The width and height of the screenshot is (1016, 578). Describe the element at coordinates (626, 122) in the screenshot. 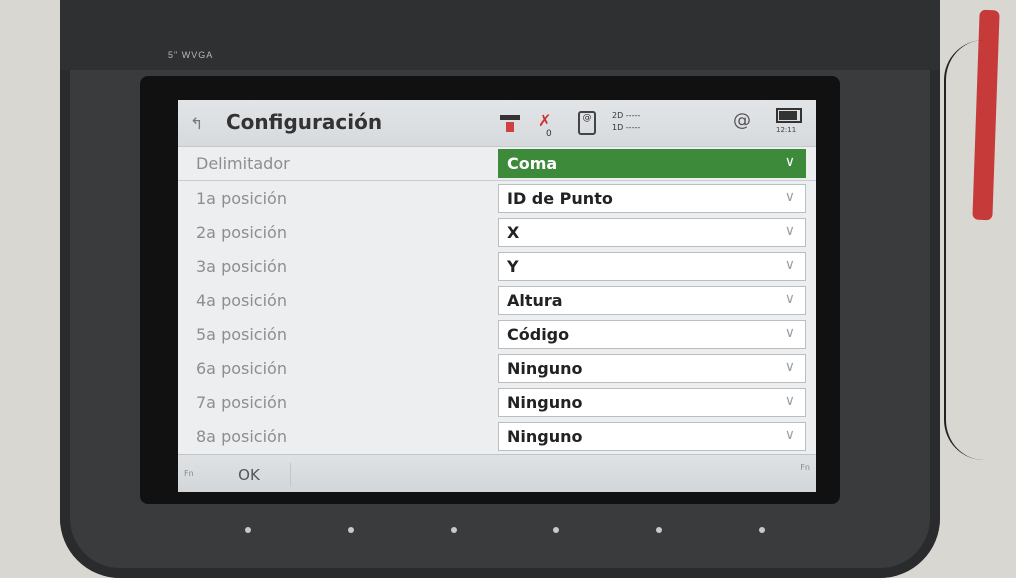

I see `position-quality: 2D ----- 1D -----` at that location.